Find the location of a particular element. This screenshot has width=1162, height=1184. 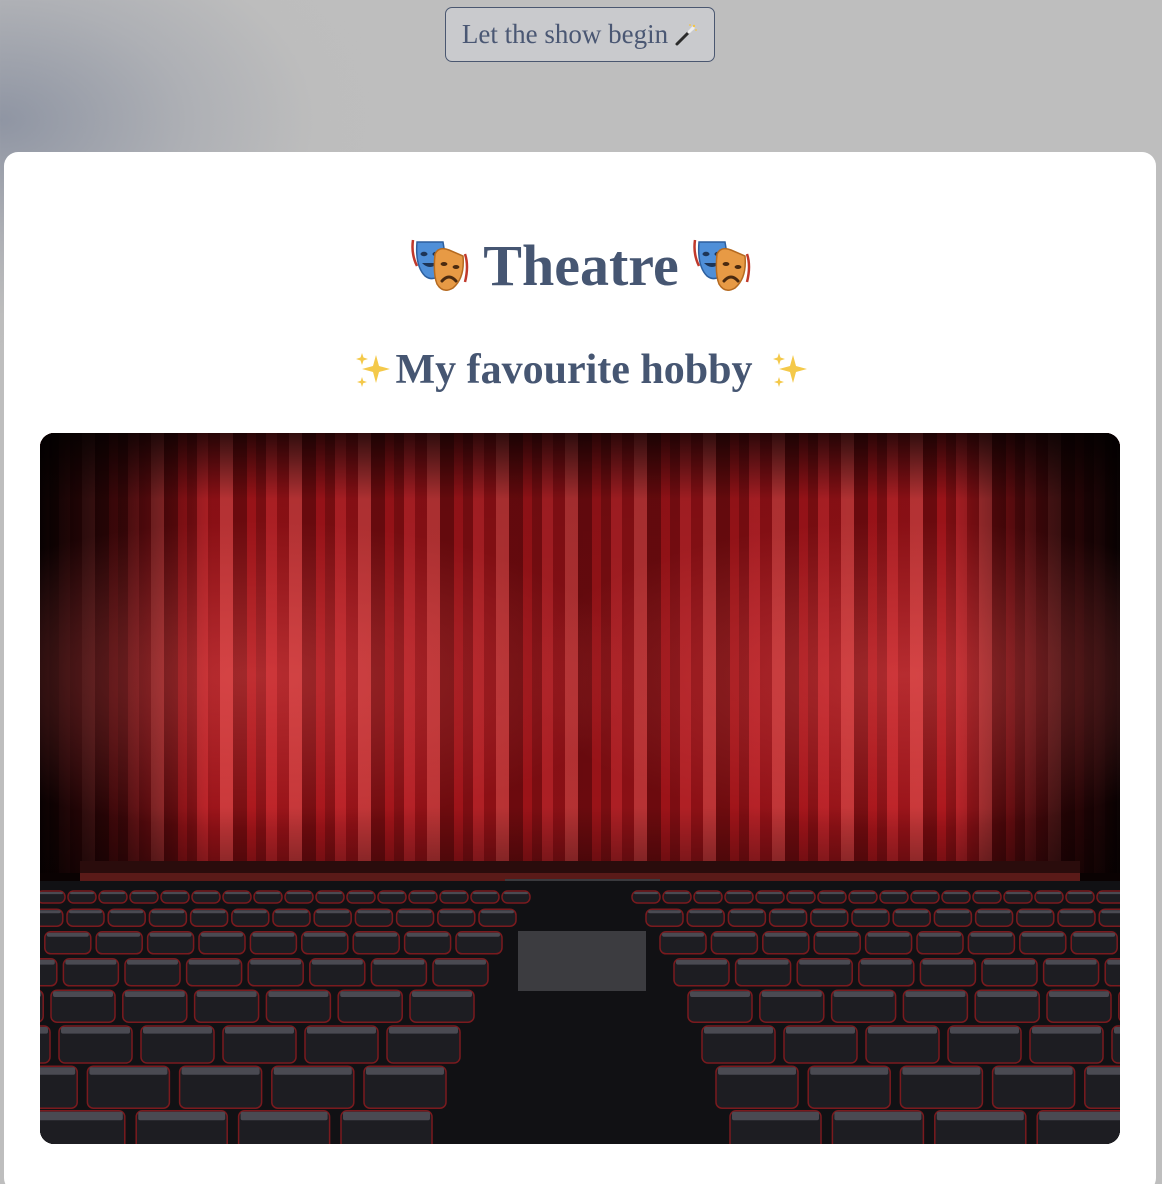

top-bar: Let the show begin is located at coordinates (581, 76).